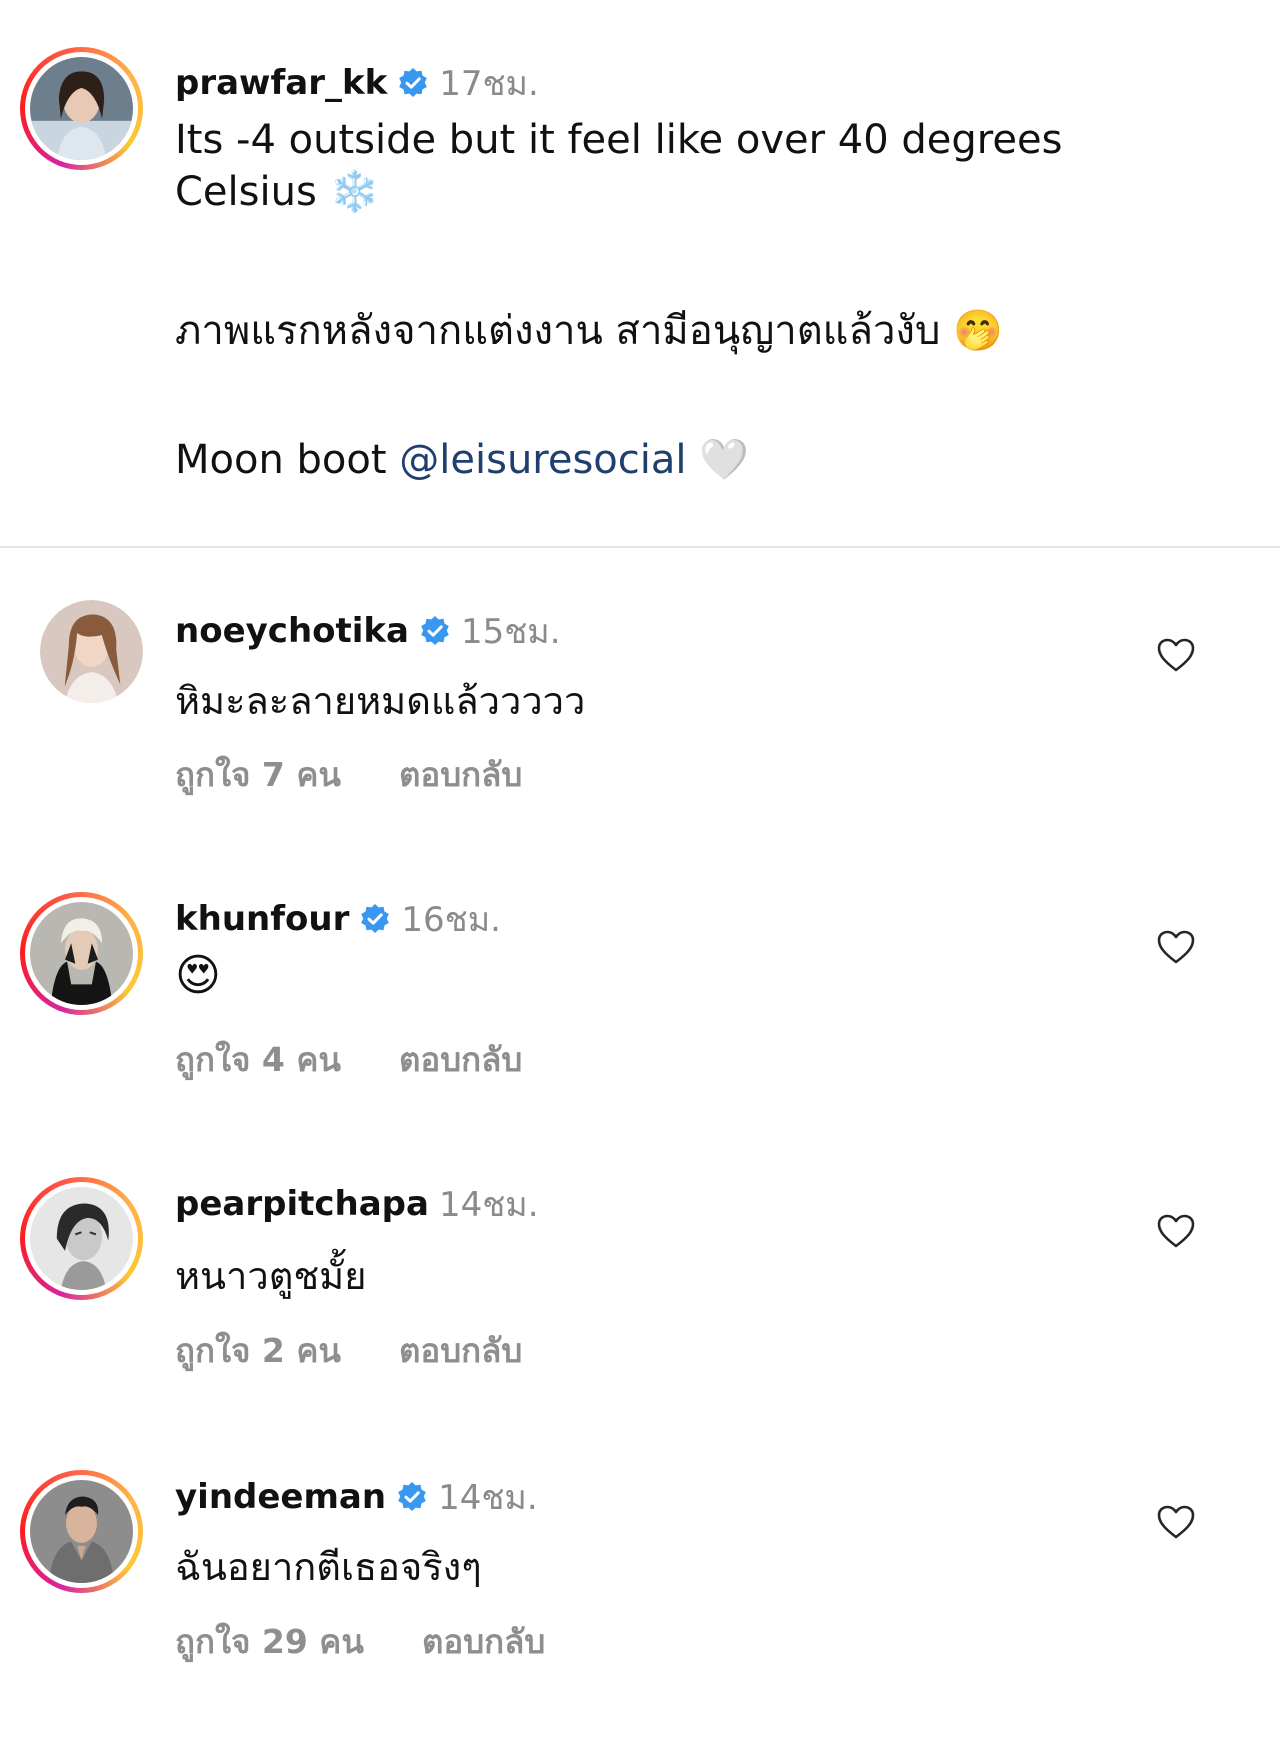  I want to click on caption-moon-boot-text: Moon boot, so click(281, 460).